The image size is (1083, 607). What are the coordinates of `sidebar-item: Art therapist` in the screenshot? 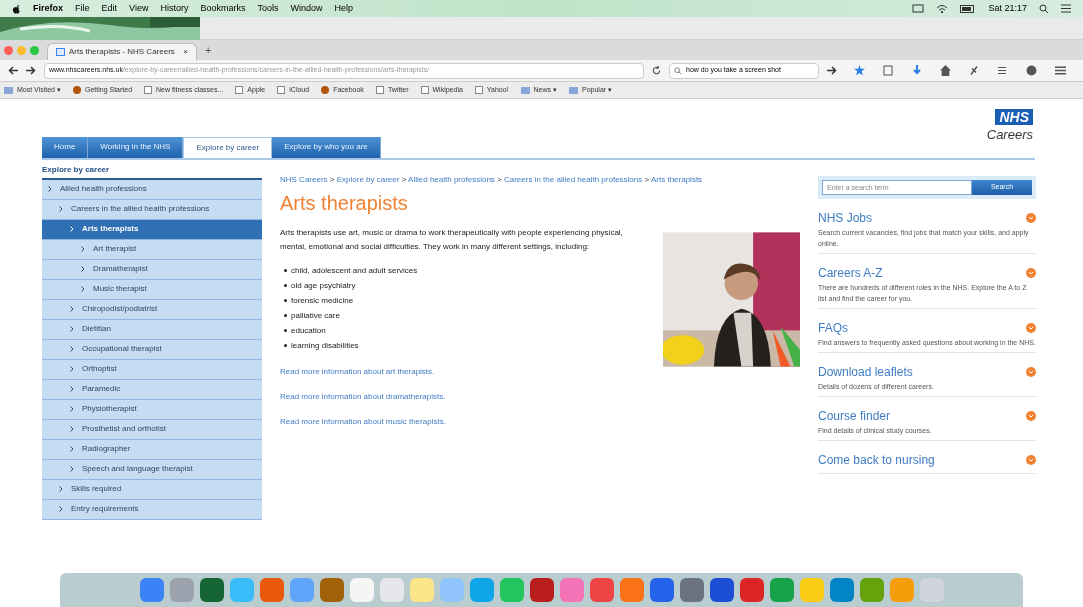 It's located at (152, 249).